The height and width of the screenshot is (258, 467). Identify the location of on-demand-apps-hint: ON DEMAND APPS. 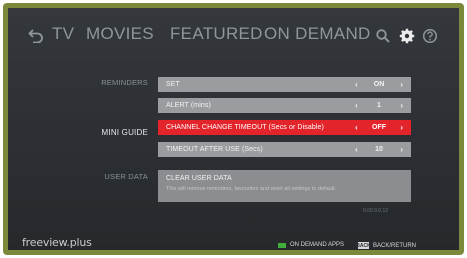
(311, 245).